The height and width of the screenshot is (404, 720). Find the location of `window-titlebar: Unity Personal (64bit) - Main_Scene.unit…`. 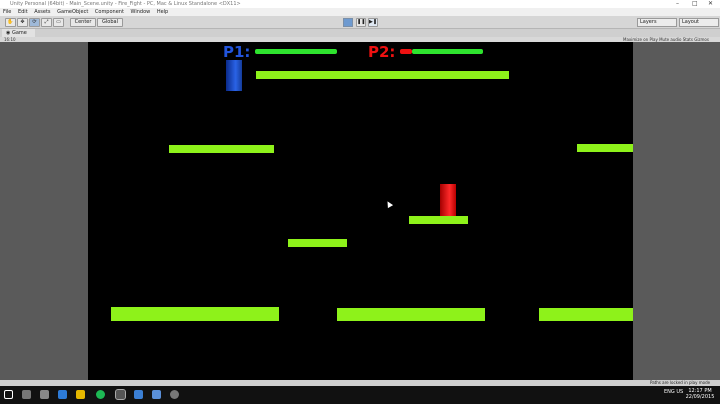

window-titlebar: Unity Personal (64bit) - Main_Scene.unit… is located at coordinates (360, 4).